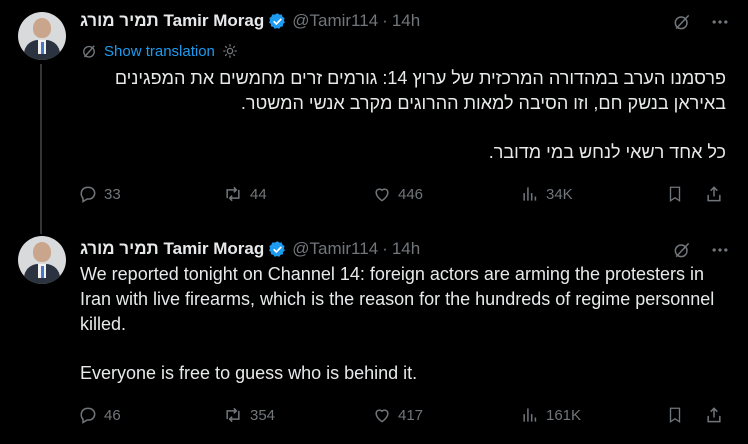  I want to click on reply-button: 33, so click(99, 194).